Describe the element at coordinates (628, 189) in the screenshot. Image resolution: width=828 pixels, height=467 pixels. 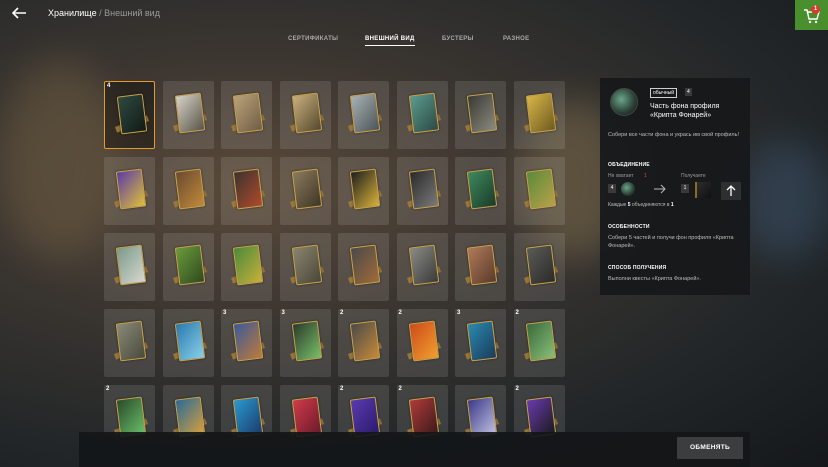
I see `merge-source-icon` at that location.